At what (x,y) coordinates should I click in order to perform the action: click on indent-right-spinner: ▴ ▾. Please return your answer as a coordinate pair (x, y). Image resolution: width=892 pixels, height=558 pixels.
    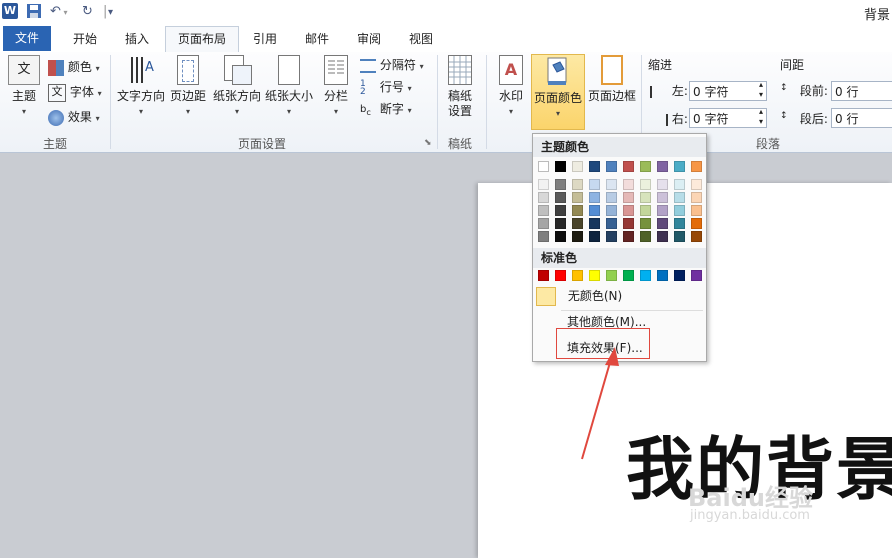
    Looking at the image, I should click on (761, 117).